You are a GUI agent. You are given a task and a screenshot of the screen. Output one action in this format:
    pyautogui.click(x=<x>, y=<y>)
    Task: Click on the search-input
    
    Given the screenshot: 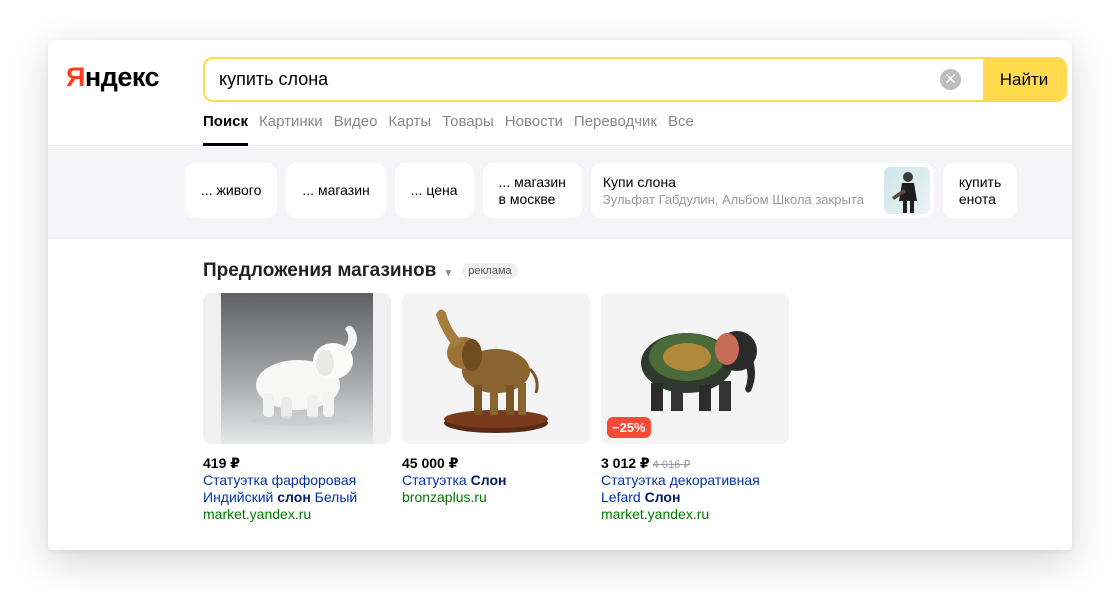 What is the action you would take?
    pyautogui.click(x=595, y=79)
    